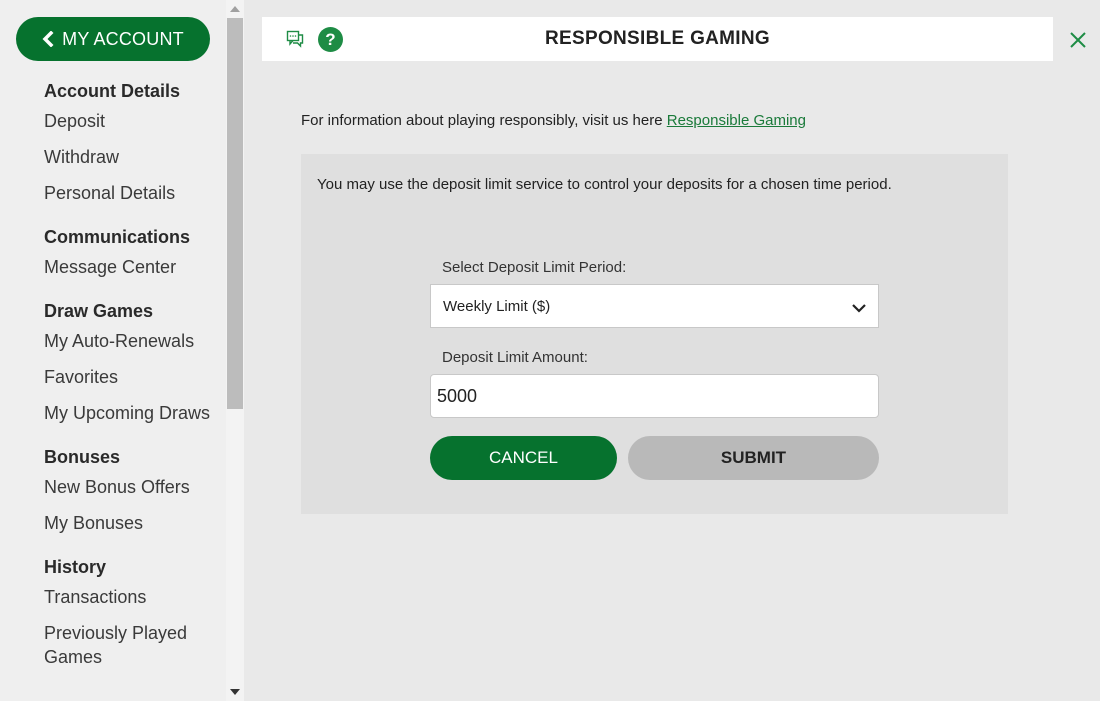 Image resolution: width=1100 pixels, height=701 pixels. I want to click on cancel-button: CANCEL, so click(523, 458).